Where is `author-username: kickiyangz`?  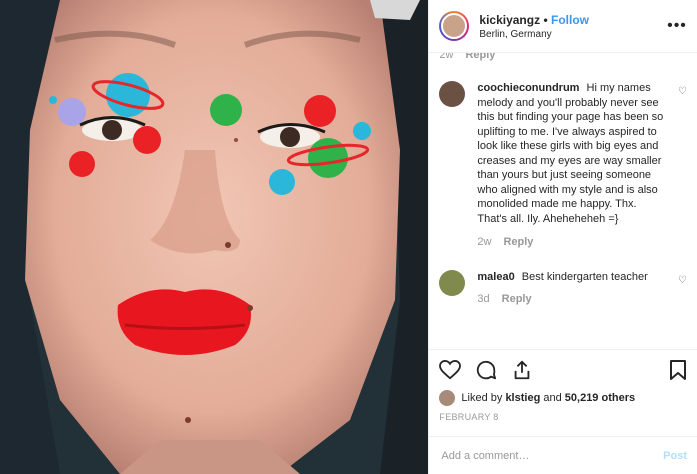
author-username: kickiyangz is located at coordinates (509, 20).